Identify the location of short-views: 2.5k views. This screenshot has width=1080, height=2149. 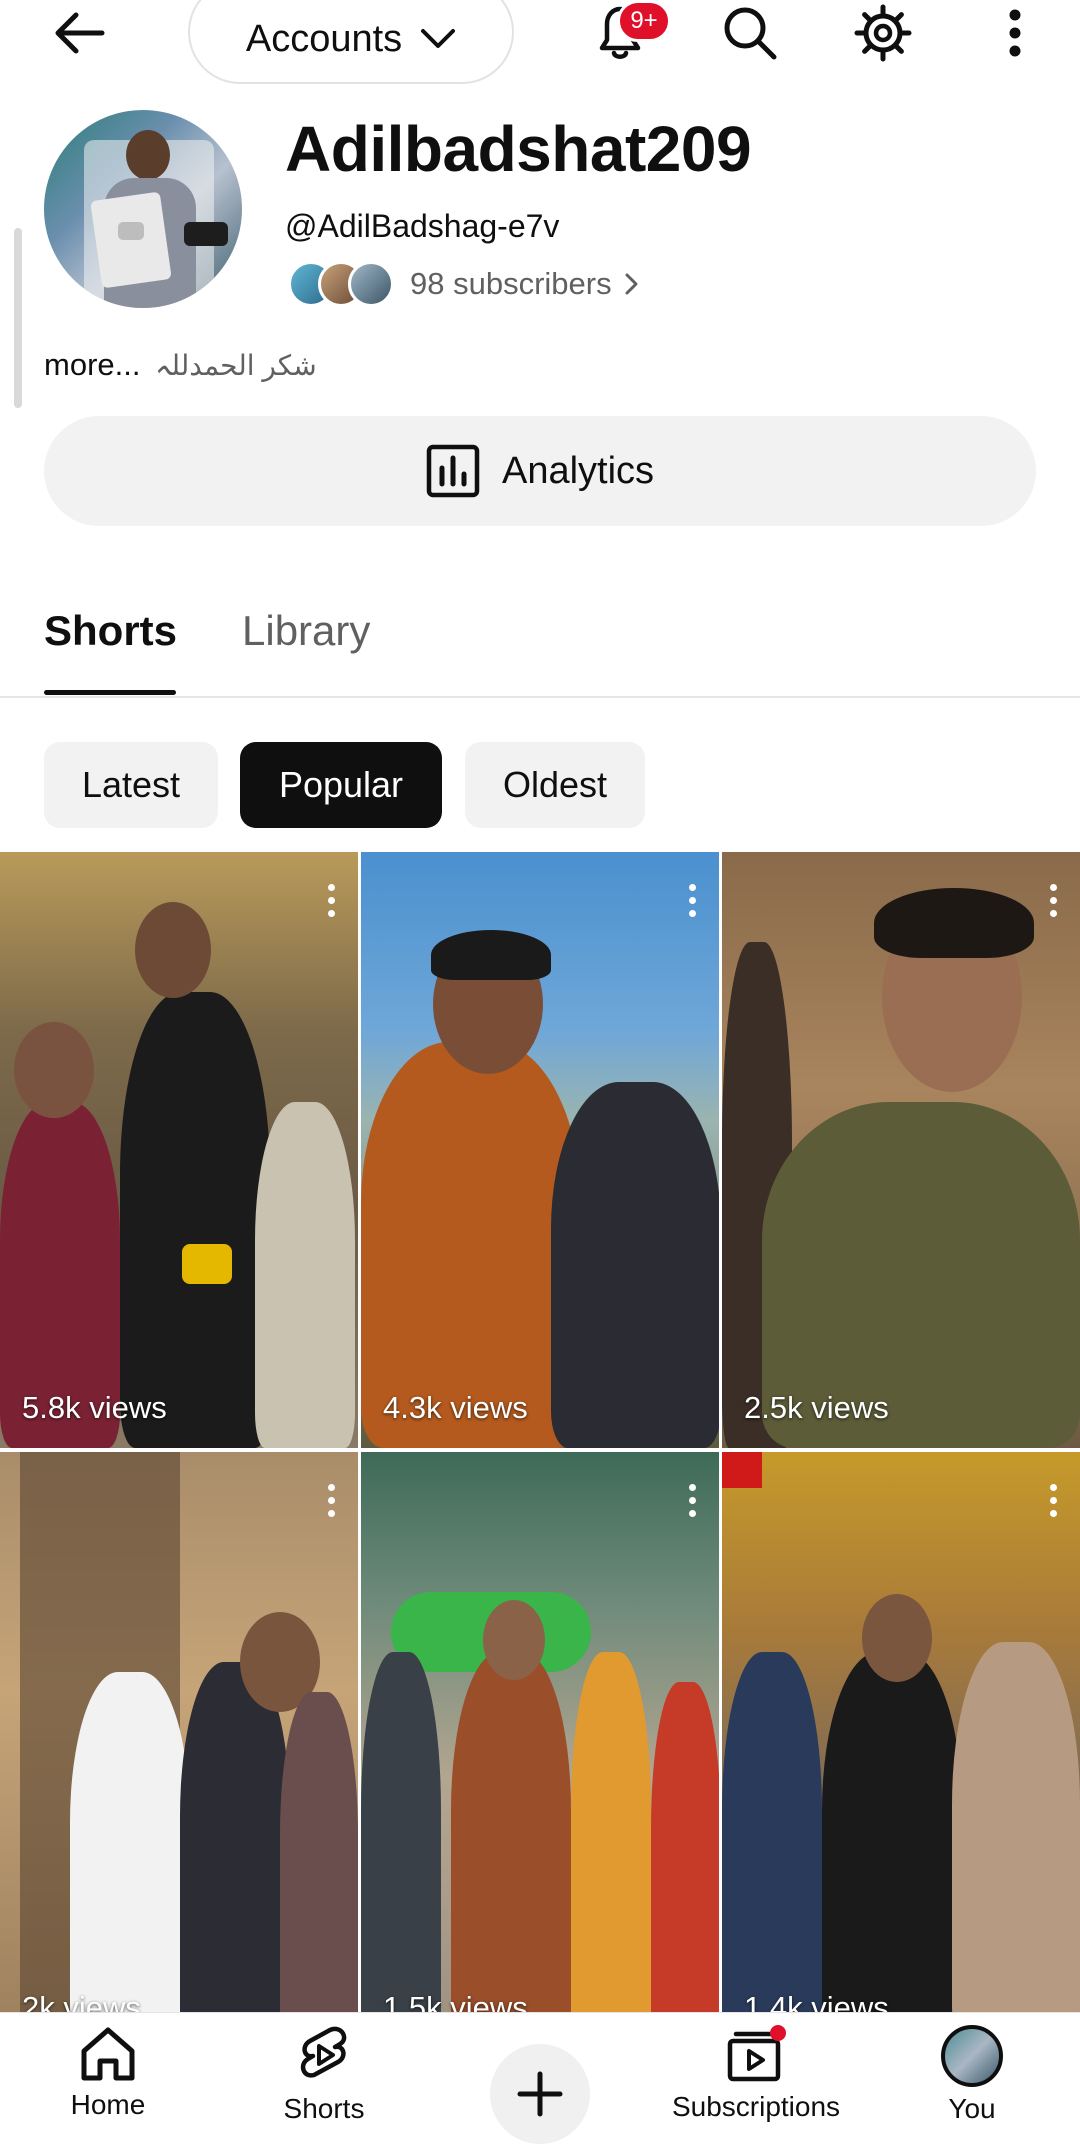
(816, 1407).